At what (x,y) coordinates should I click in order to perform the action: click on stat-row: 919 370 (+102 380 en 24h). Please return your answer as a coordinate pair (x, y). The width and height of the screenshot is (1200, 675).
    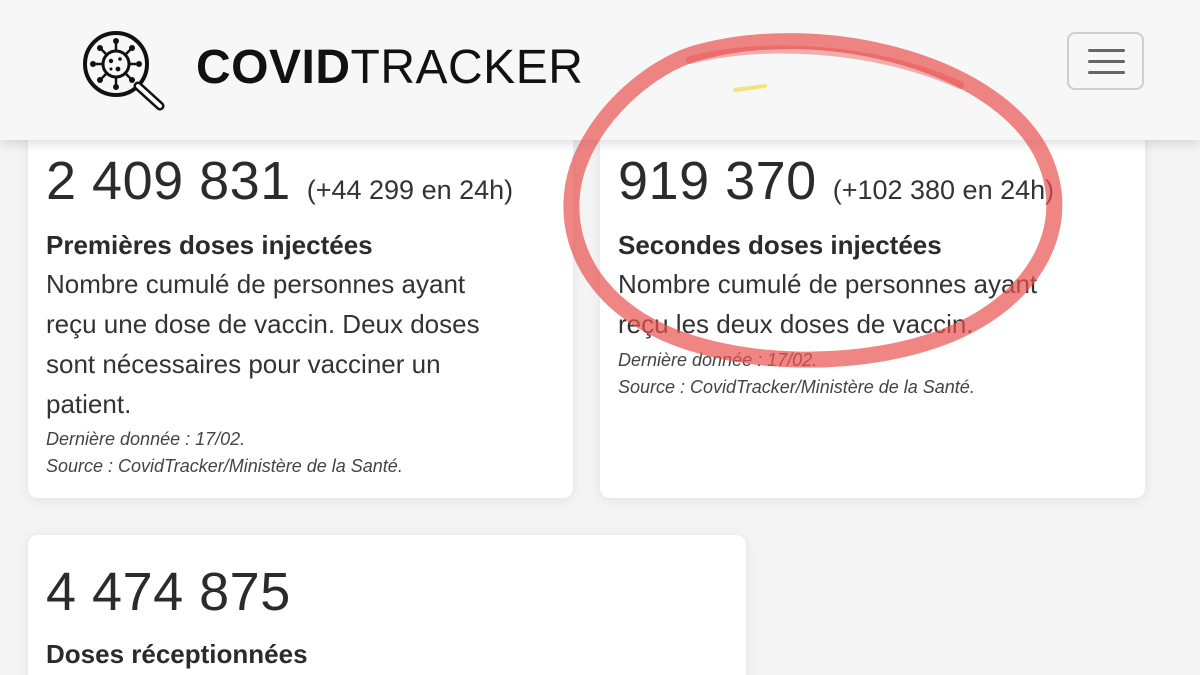
    Looking at the image, I should click on (836, 181).